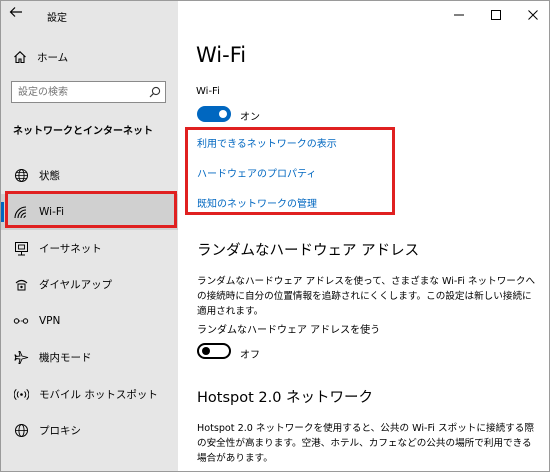 Image resolution: width=550 pixels, height=472 pixels. I want to click on highlight-box-links, so click(290, 171).